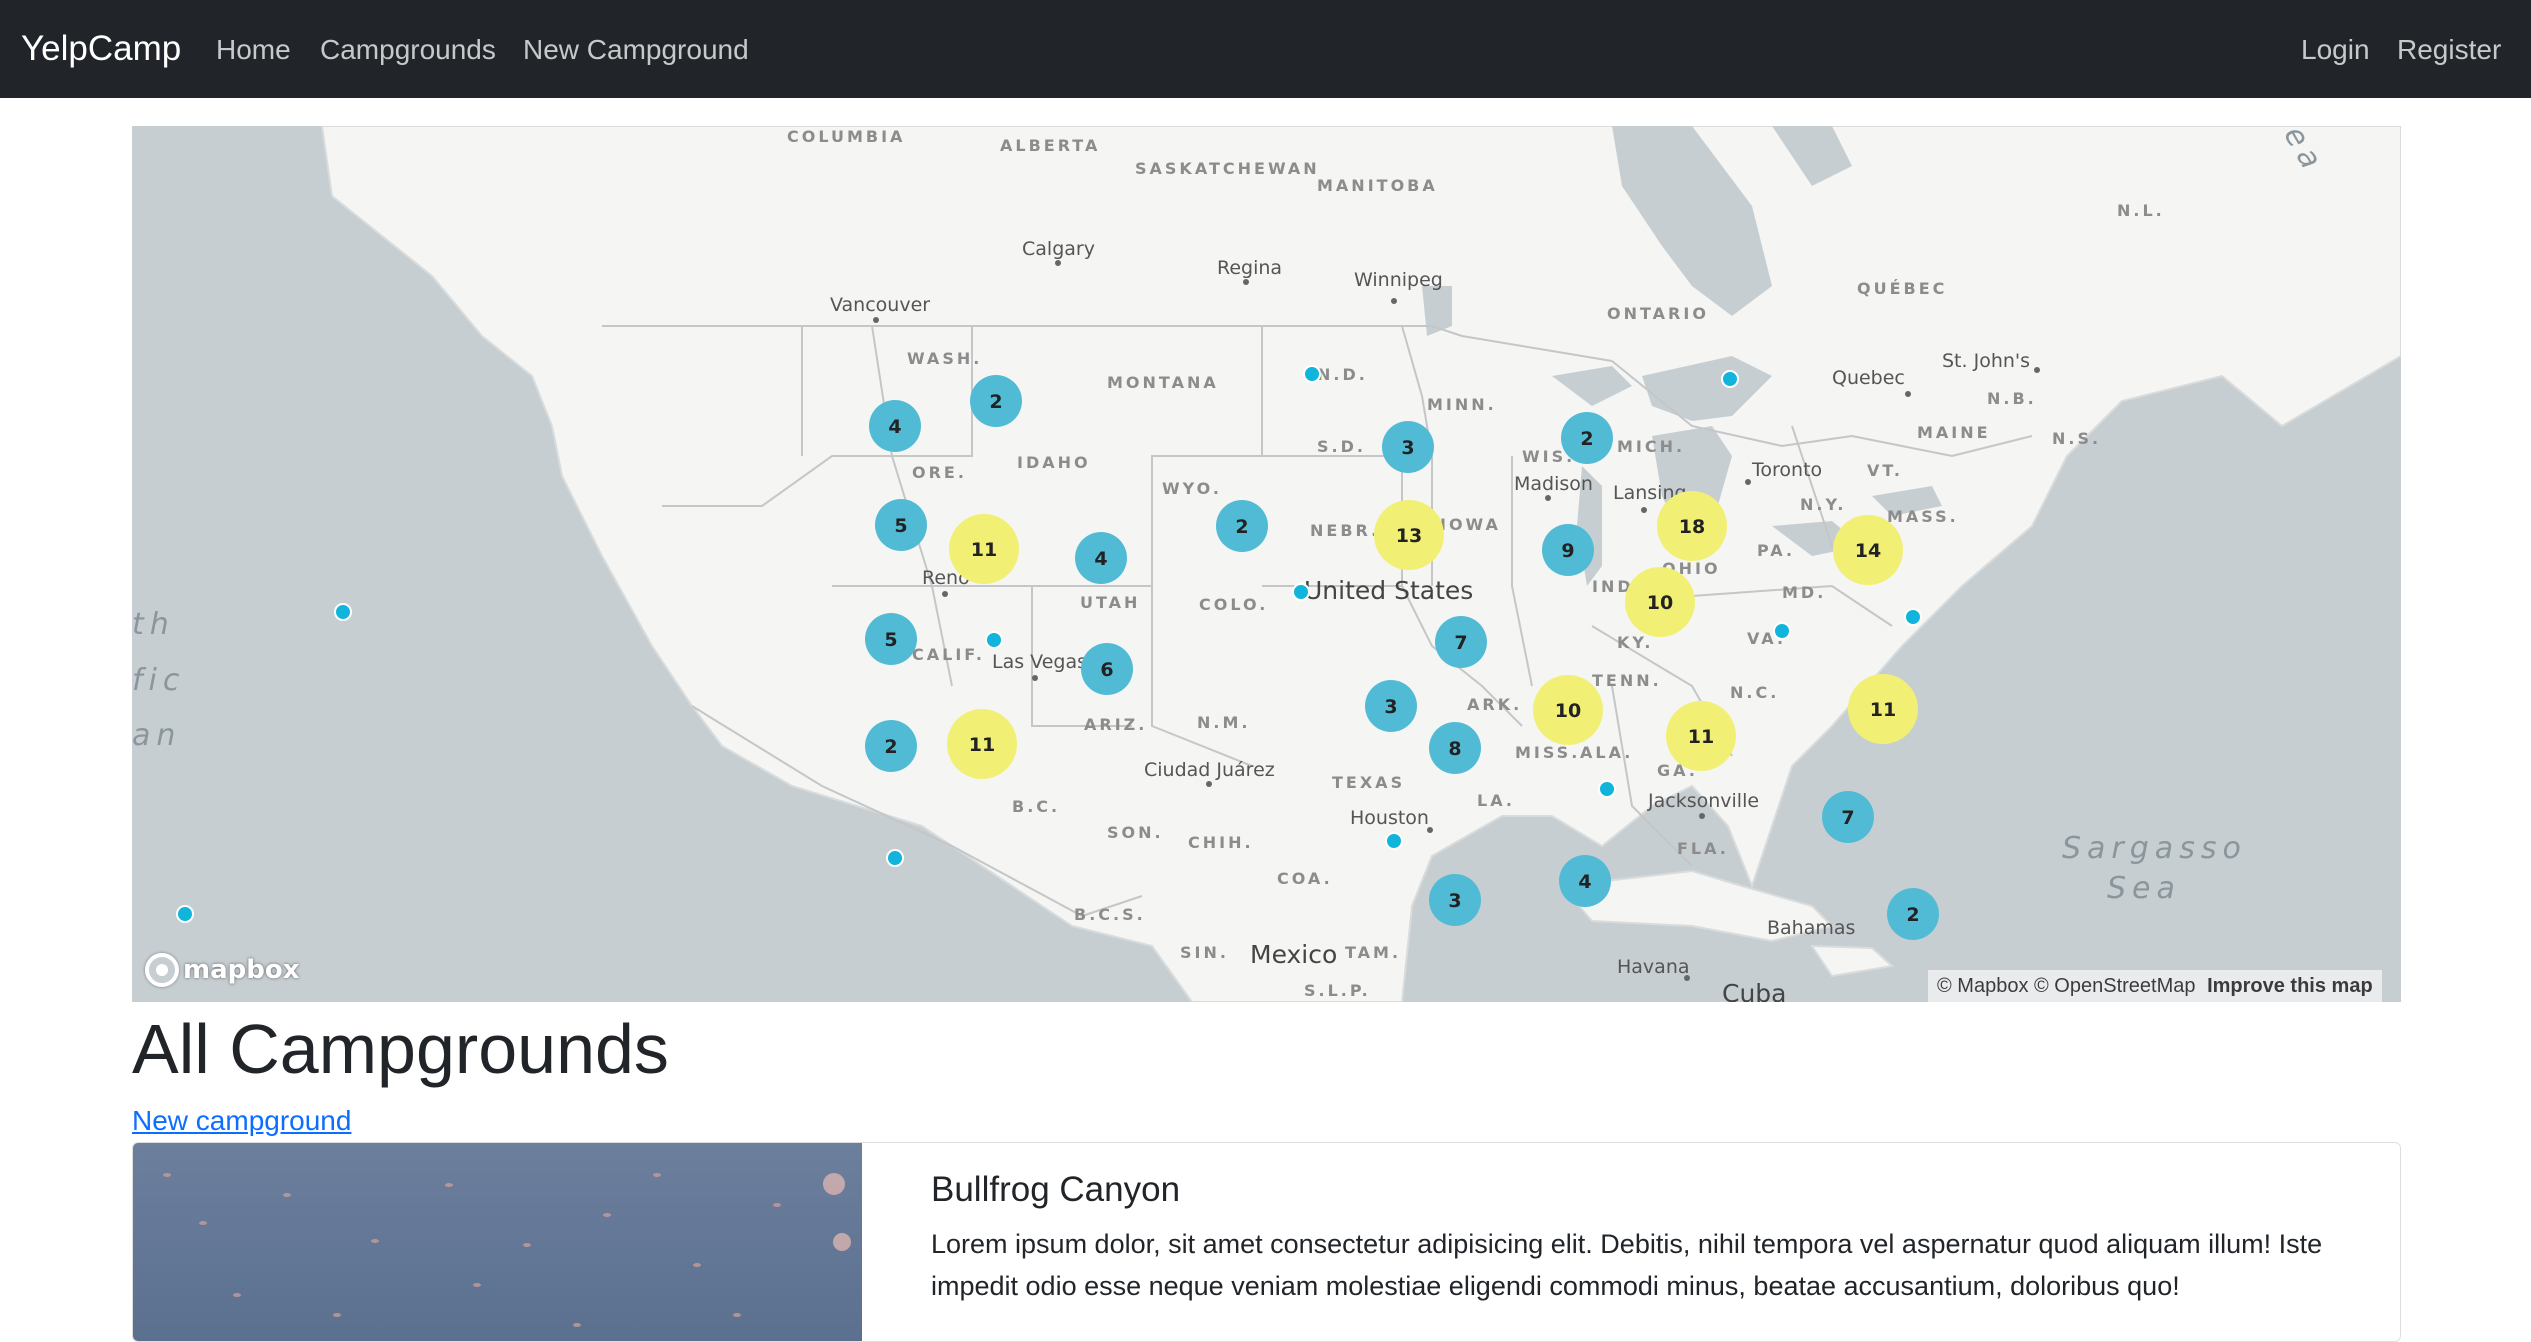 Image resolution: width=2531 pixels, height=1342 pixels. Describe the element at coordinates (1553, 484) in the screenshot. I see `label-madison: Madison` at that location.